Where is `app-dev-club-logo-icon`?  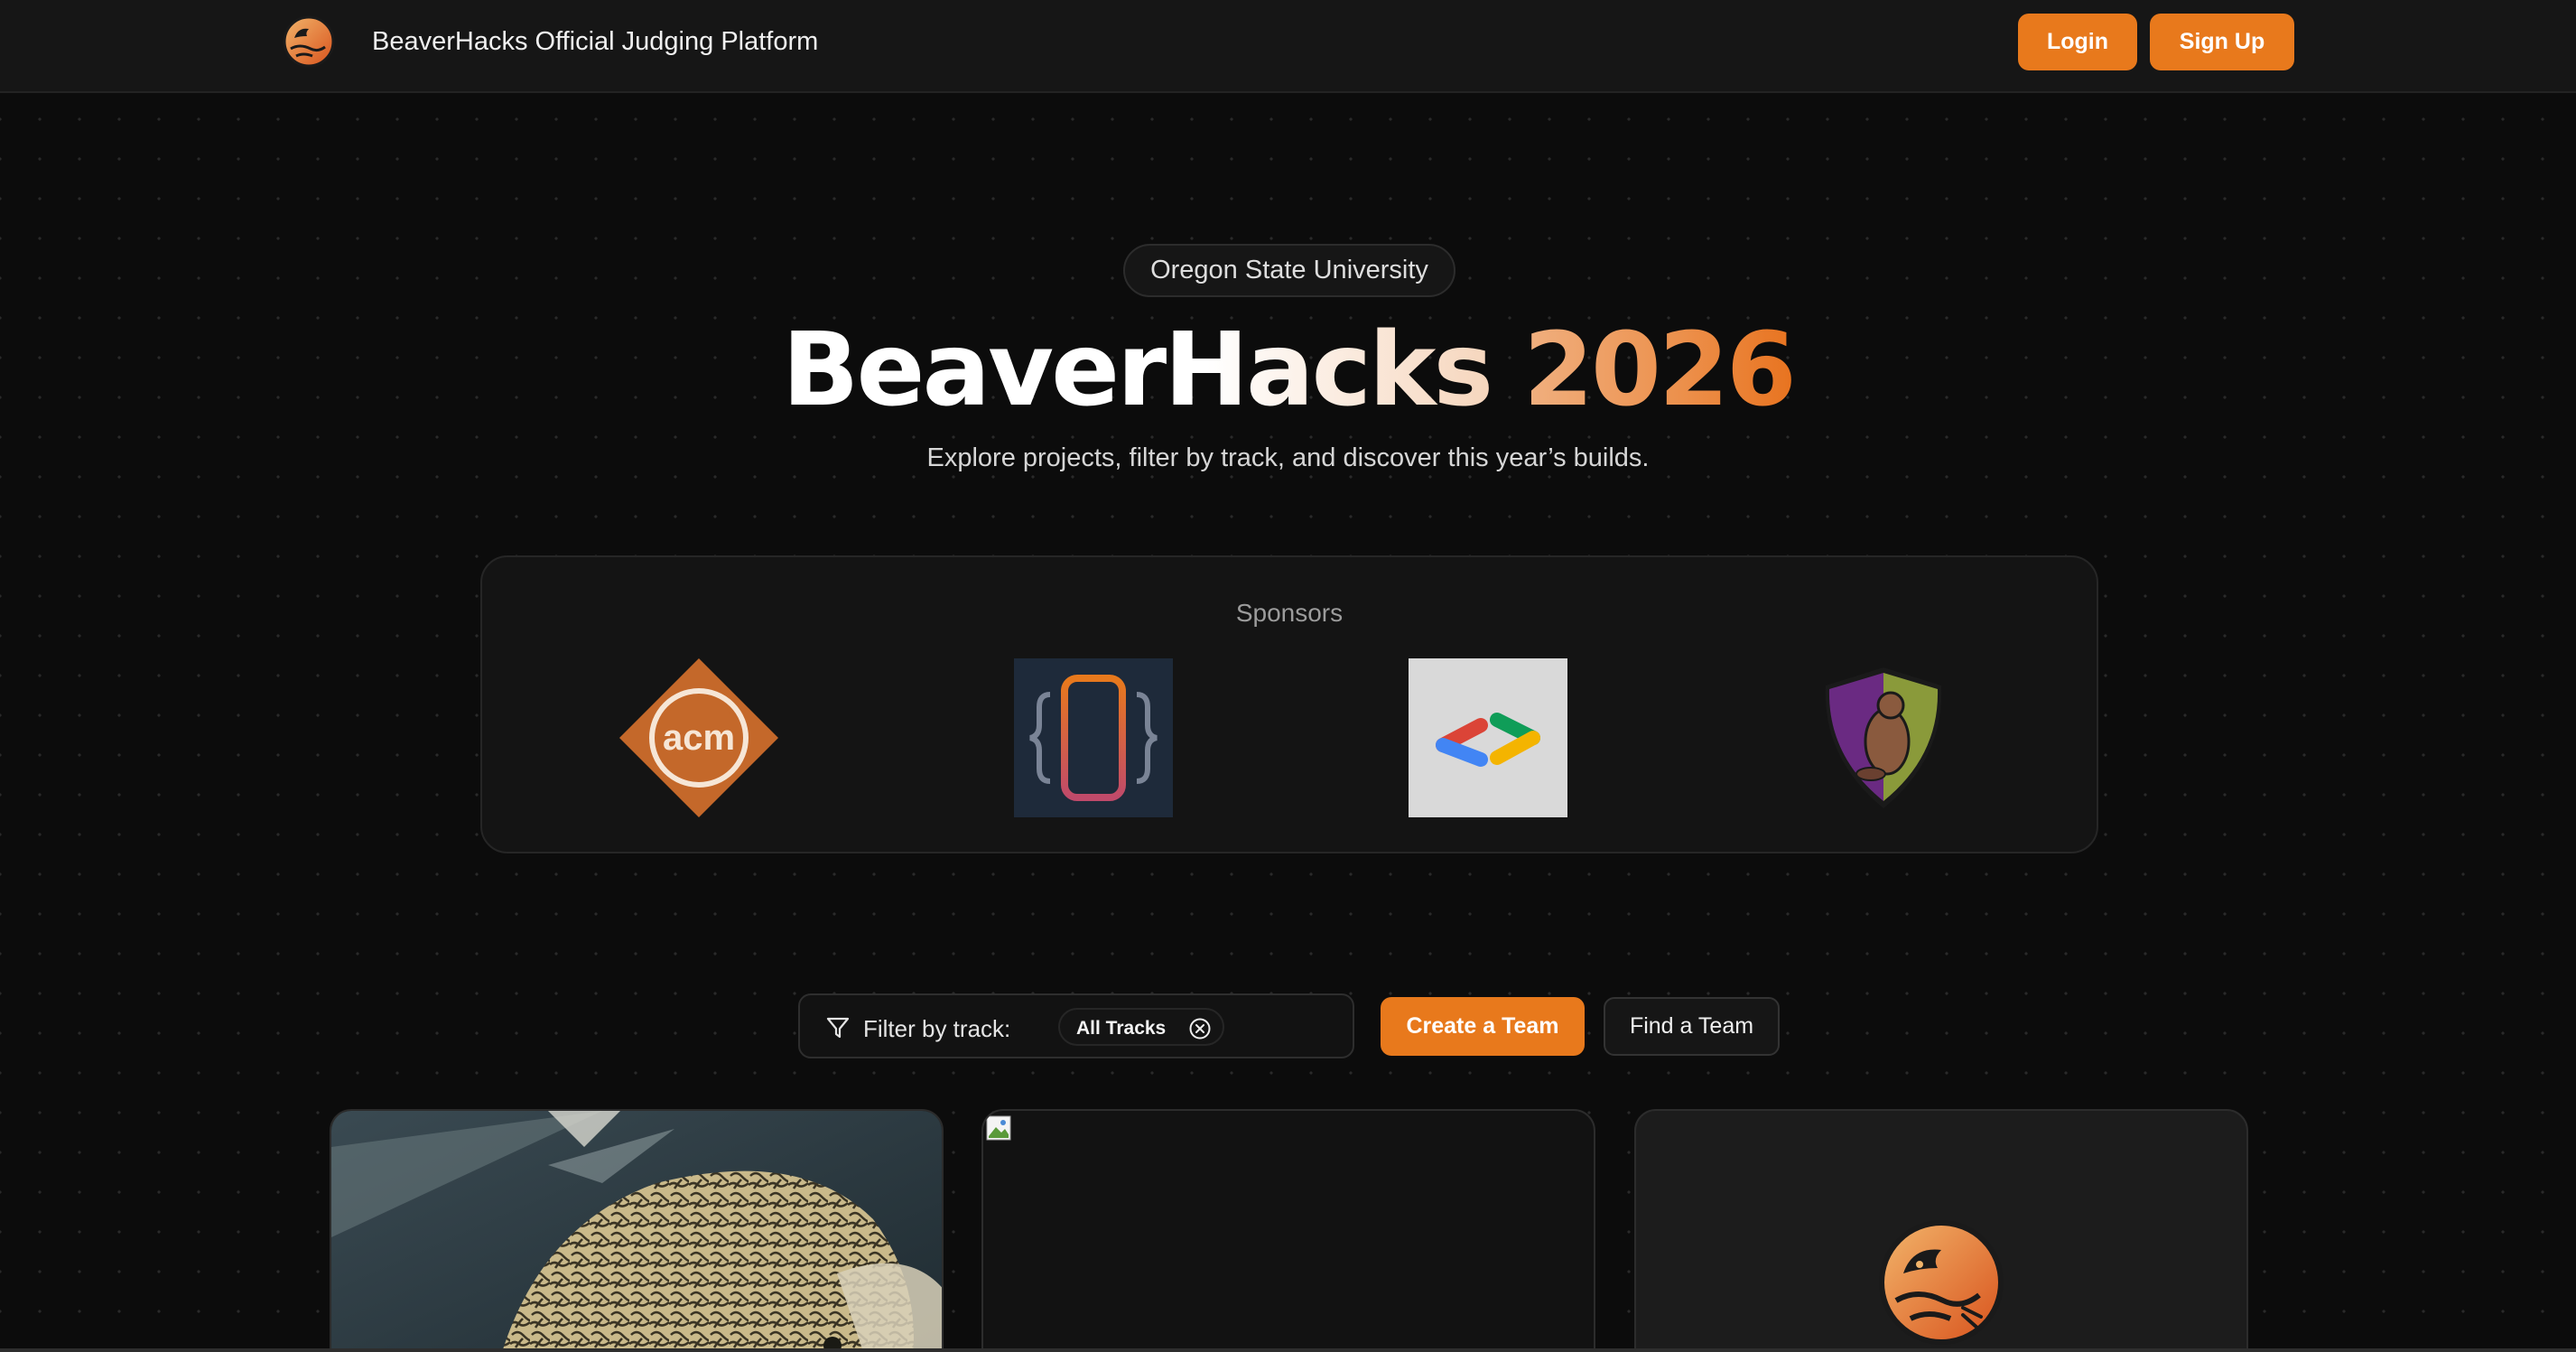
app-dev-club-logo-icon is located at coordinates (1093, 737).